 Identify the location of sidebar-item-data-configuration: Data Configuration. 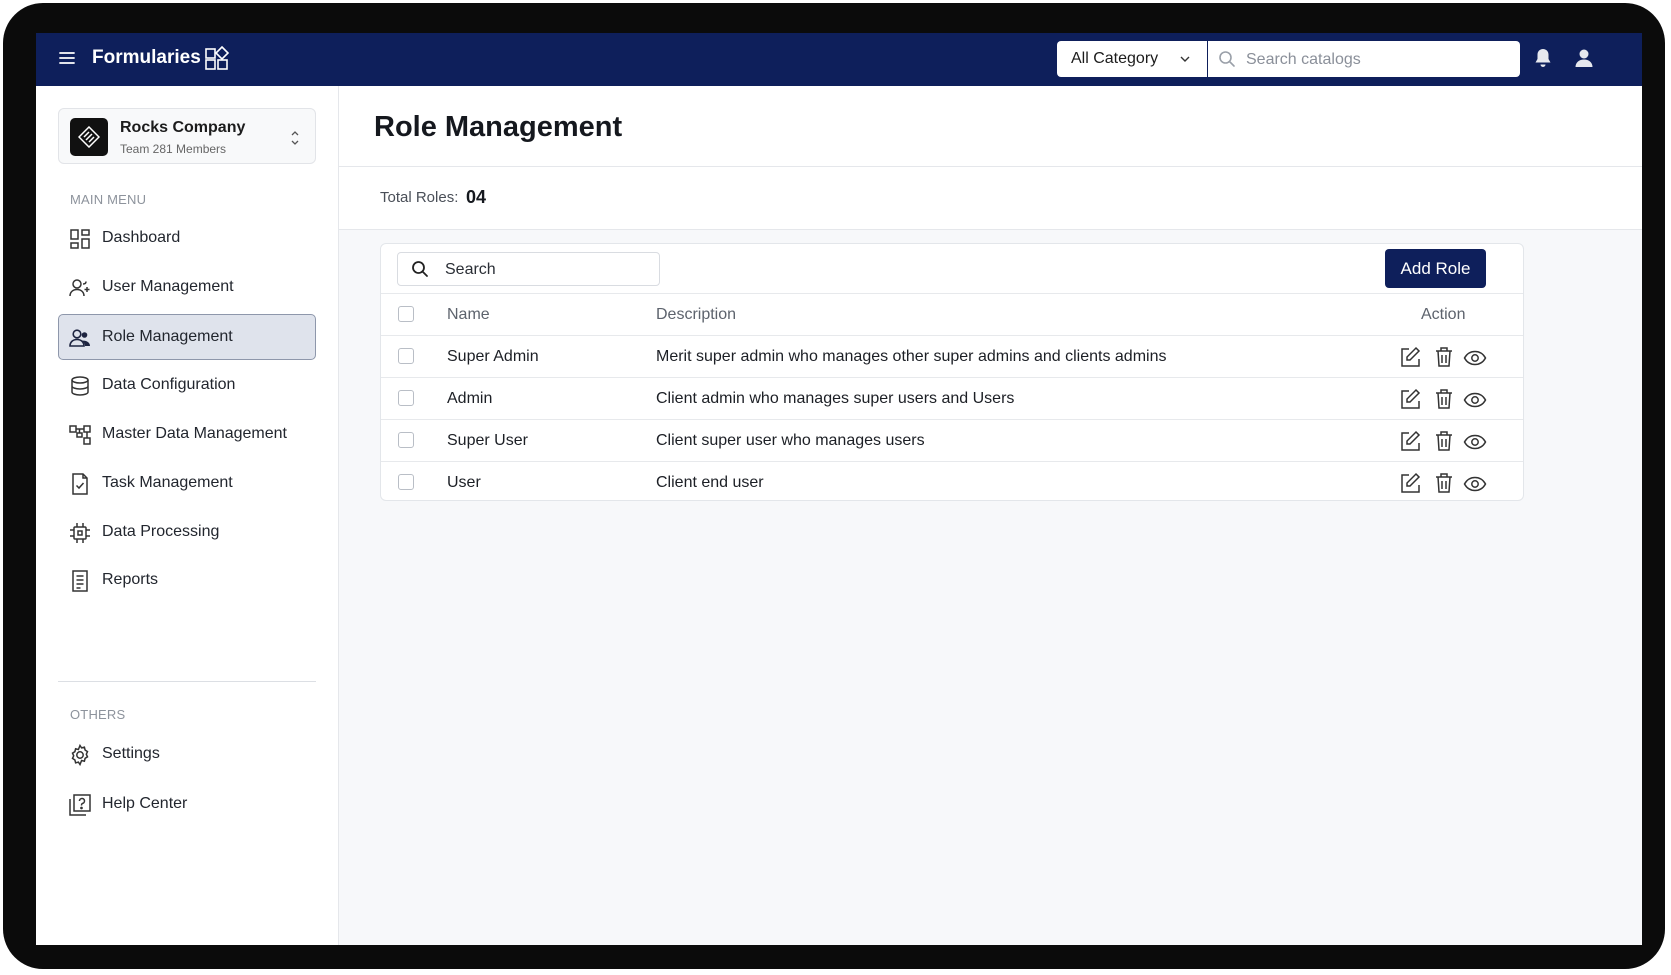
(187, 385).